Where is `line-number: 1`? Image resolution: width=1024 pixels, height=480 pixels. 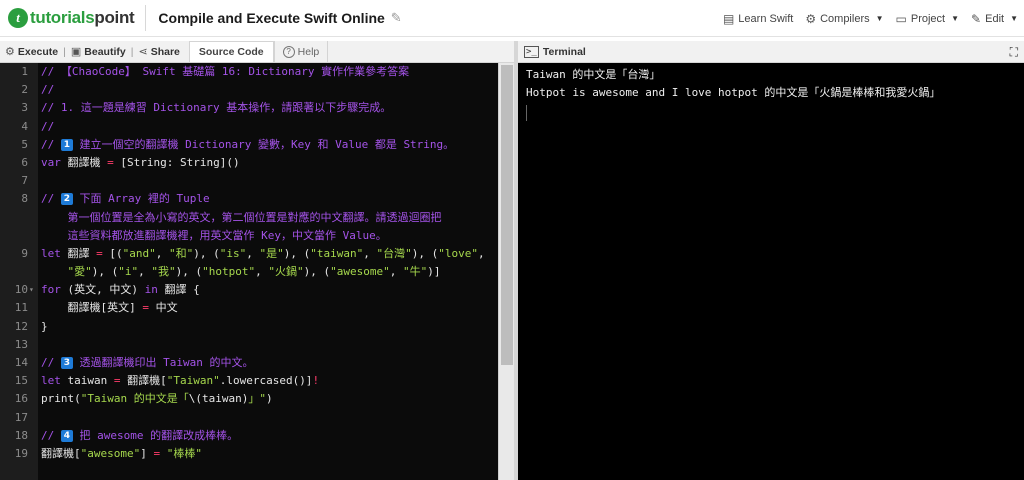 line-number: 1 is located at coordinates (24, 71).